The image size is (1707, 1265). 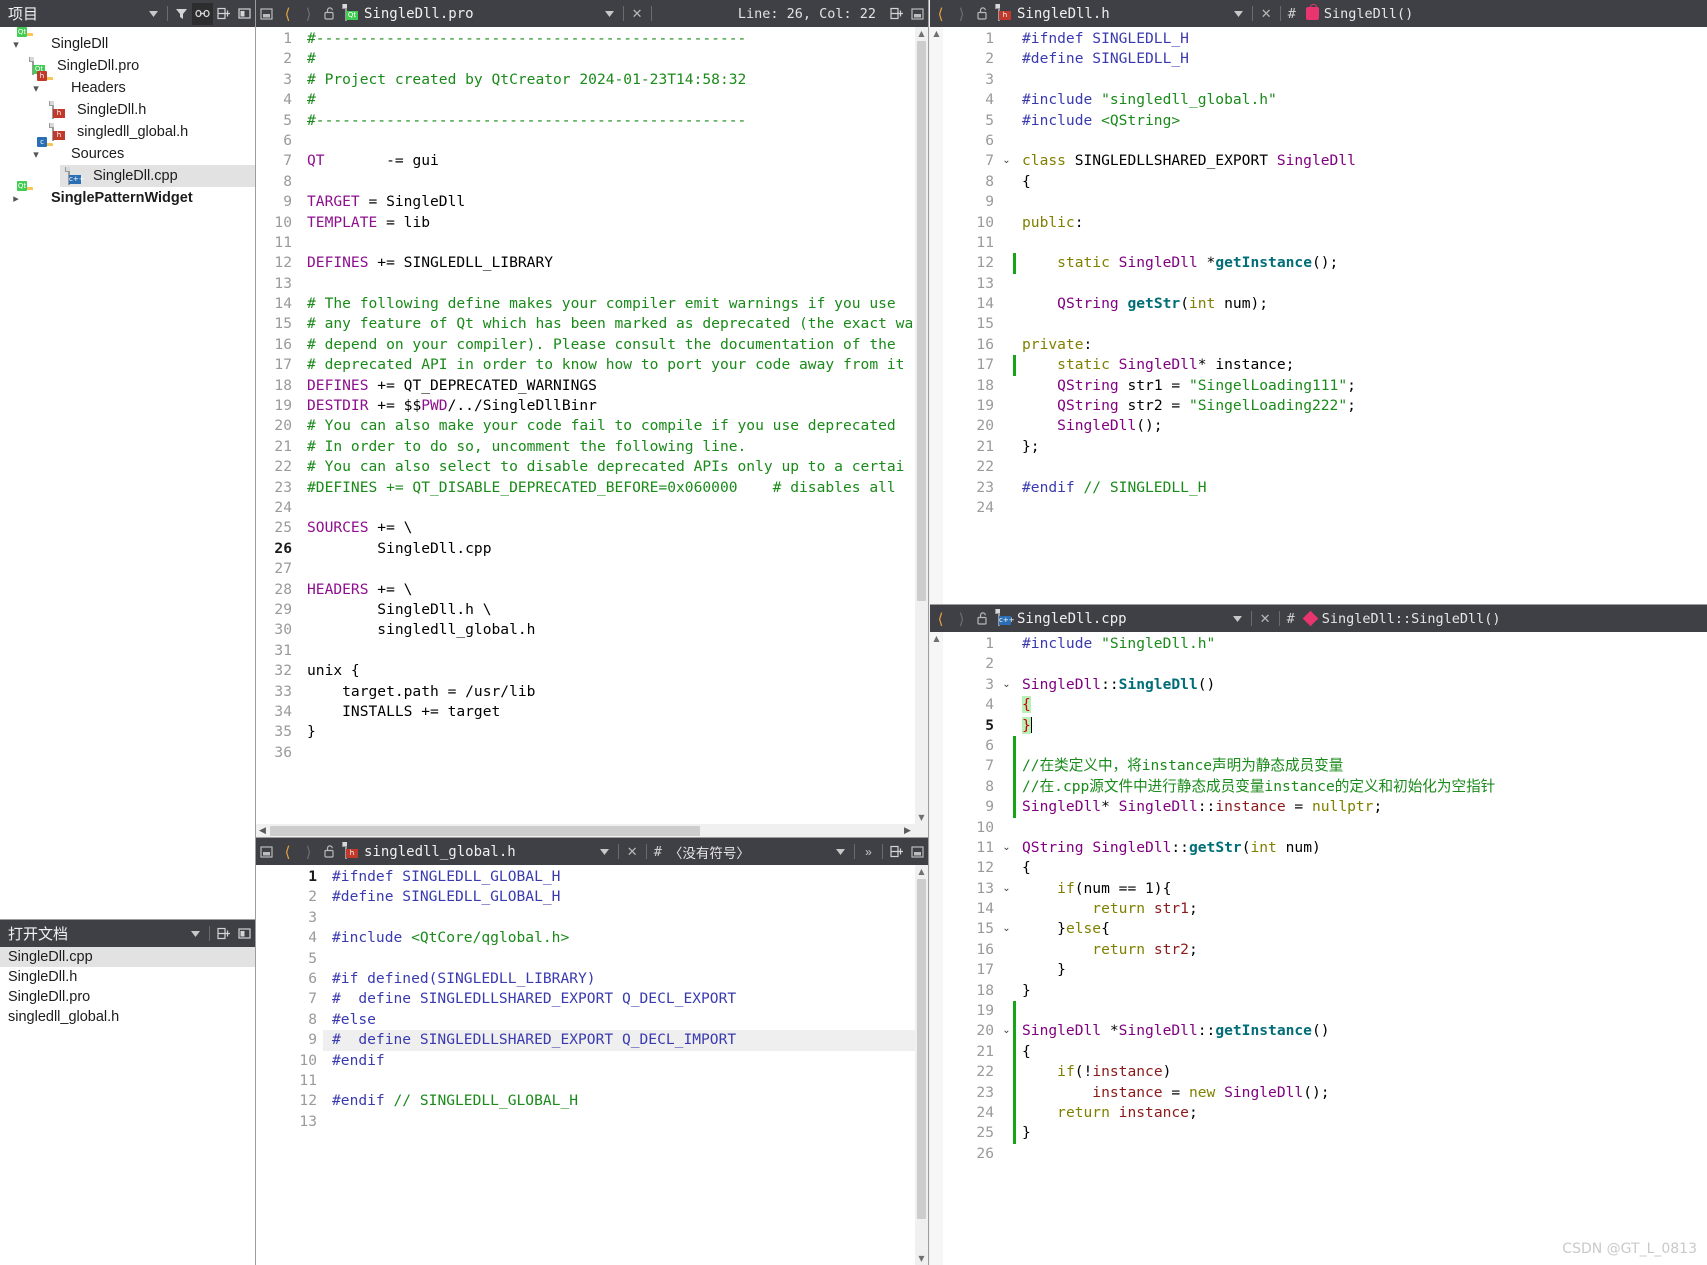 What do you see at coordinates (262, 831) in the screenshot?
I see `scroll-left-icon: ◀` at bounding box center [262, 831].